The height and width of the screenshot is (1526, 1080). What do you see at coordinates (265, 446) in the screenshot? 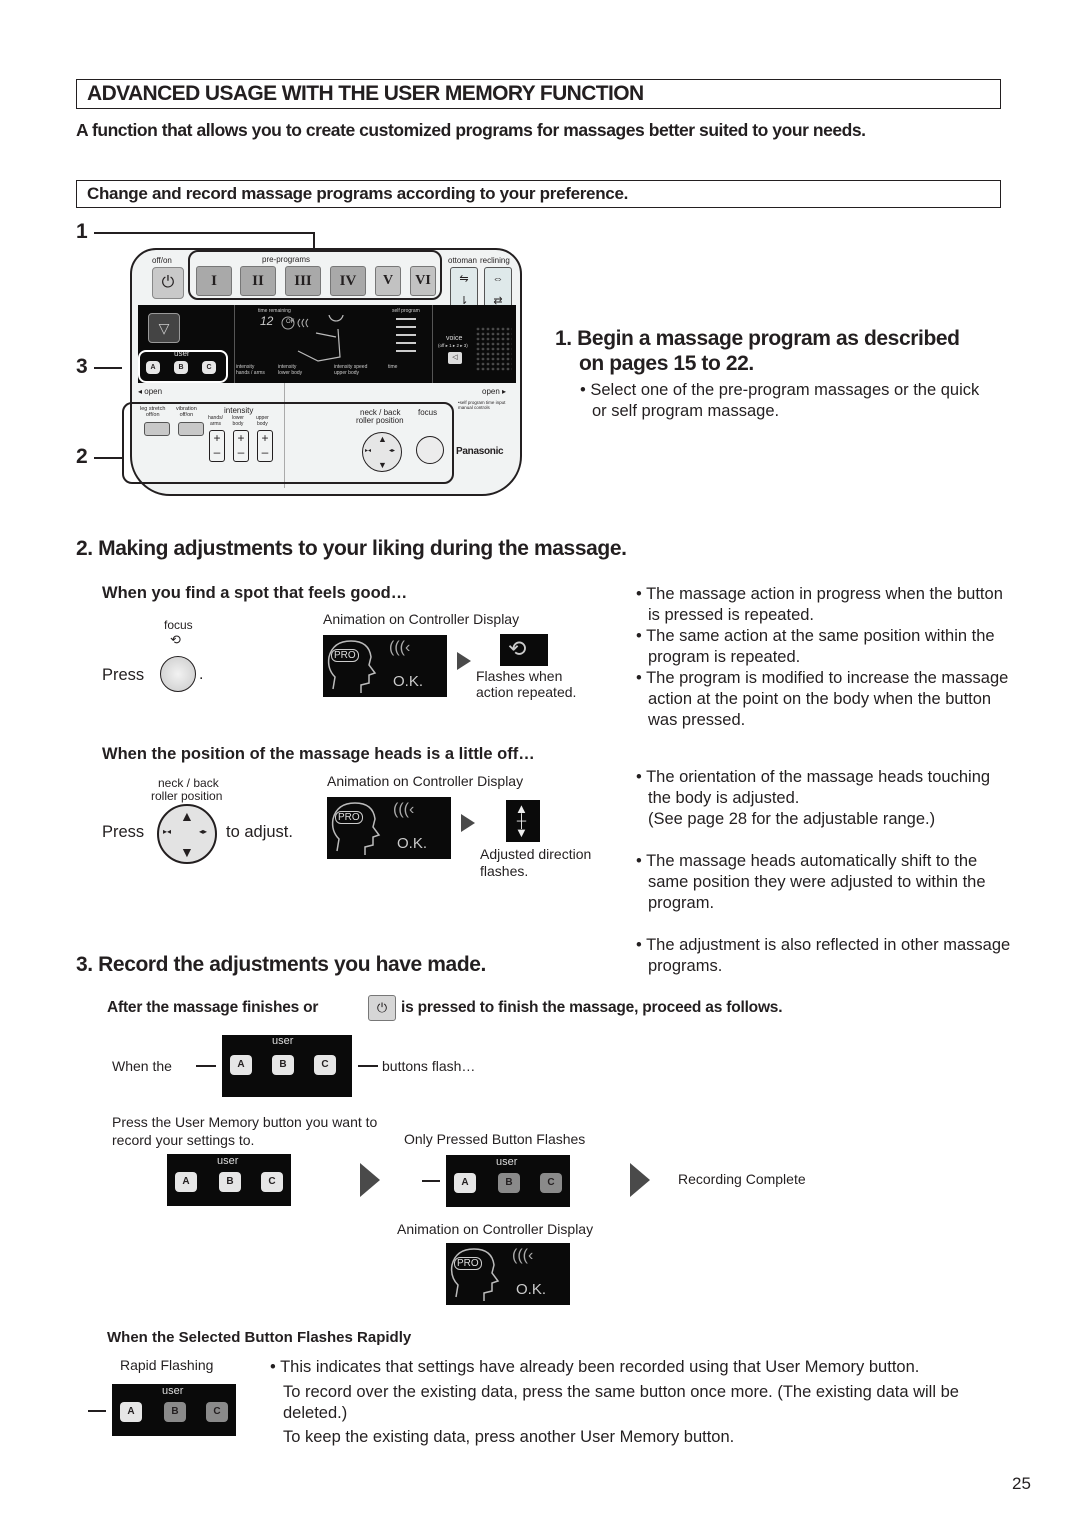
I see `upper-body-intensity-buttons: + –` at bounding box center [265, 446].